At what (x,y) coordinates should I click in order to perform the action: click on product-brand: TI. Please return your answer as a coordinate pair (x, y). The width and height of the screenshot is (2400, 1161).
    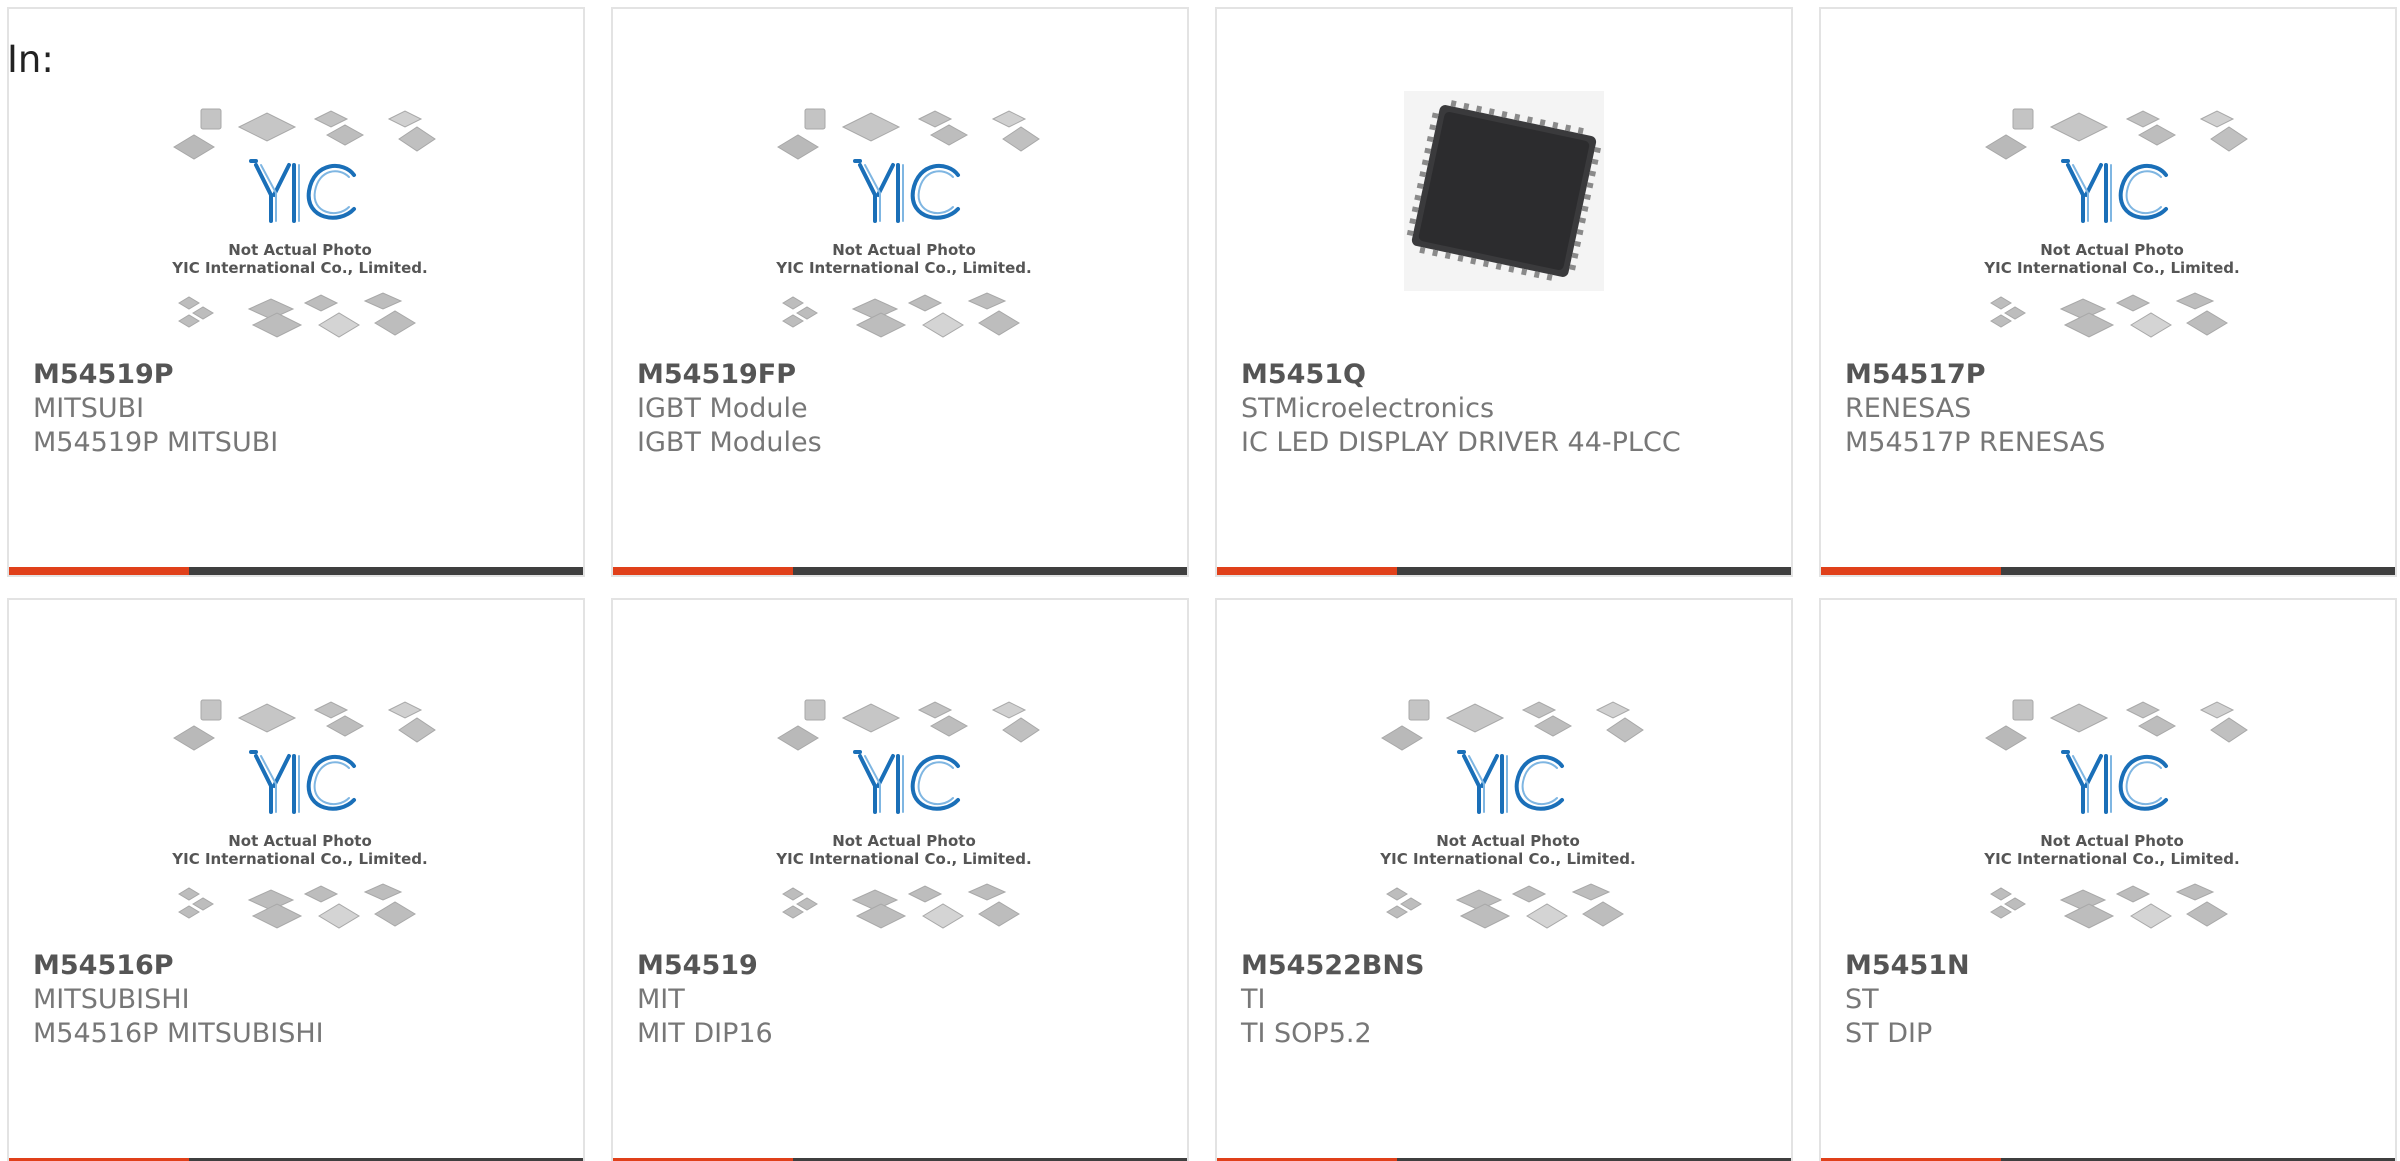
    Looking at the image, I should click on (1253, 999).